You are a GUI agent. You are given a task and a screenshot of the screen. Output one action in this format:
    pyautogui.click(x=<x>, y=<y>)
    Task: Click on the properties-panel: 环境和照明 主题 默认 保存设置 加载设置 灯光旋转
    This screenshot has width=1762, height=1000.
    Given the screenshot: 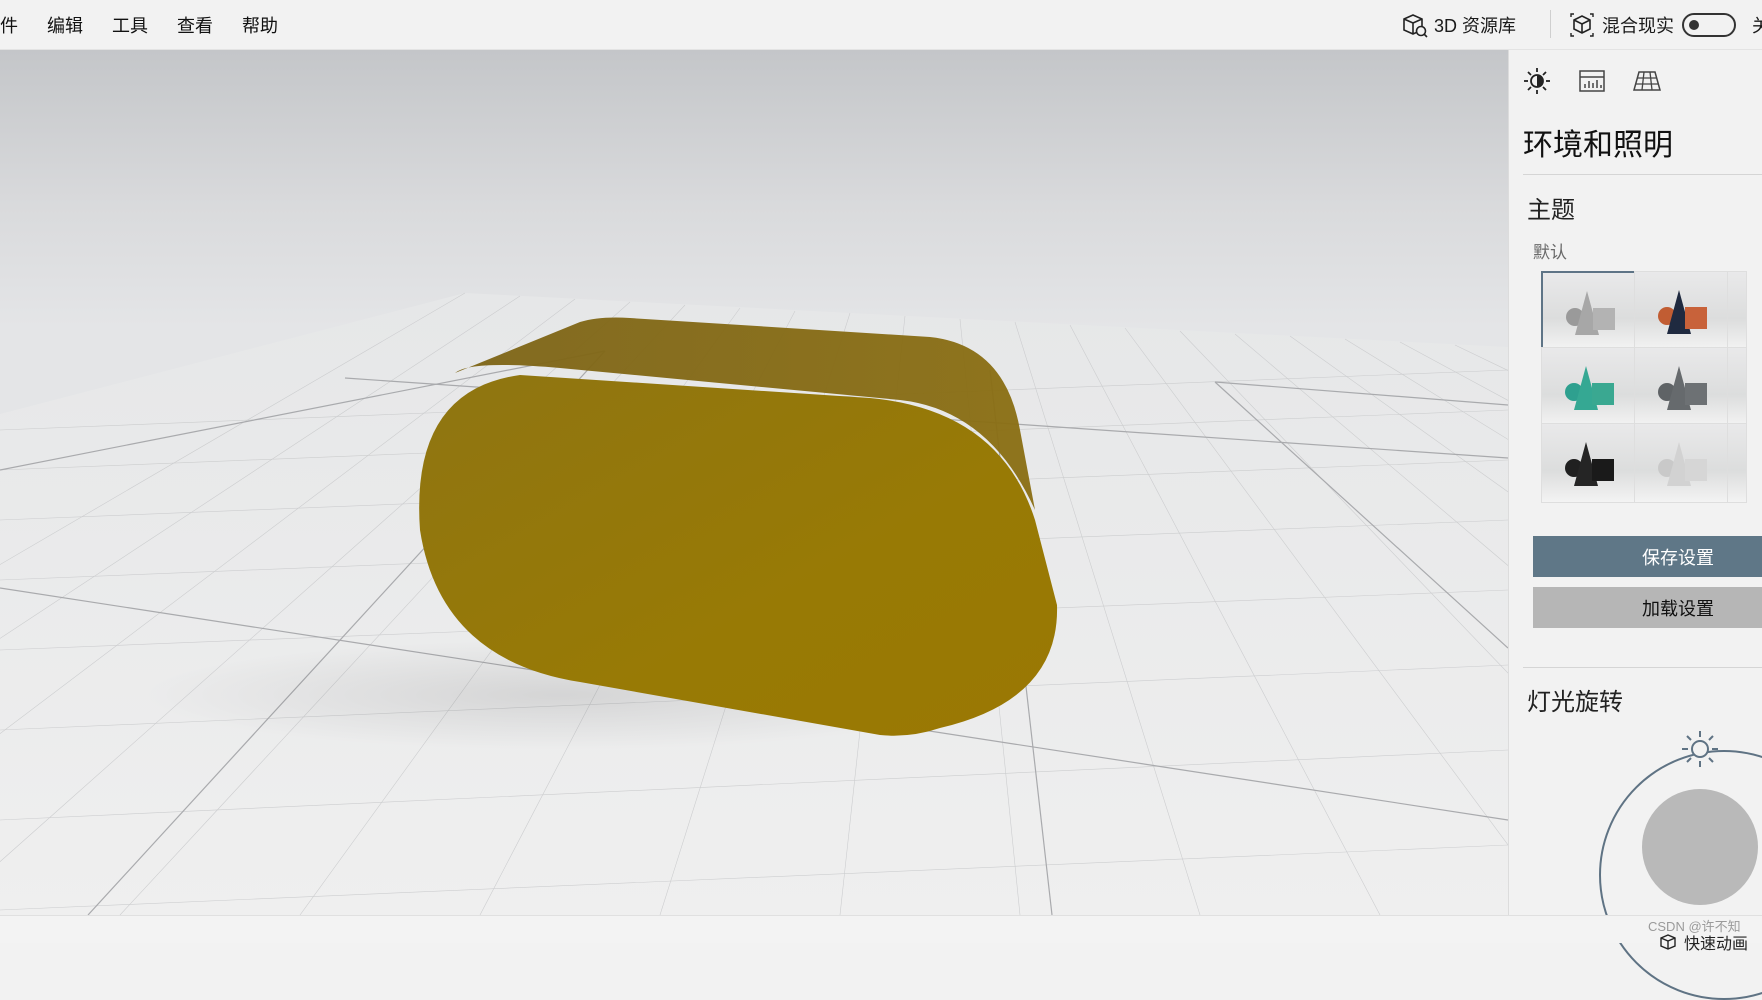 What is the action you would take?
    pyautogui.click(x=1635, y=525)
    